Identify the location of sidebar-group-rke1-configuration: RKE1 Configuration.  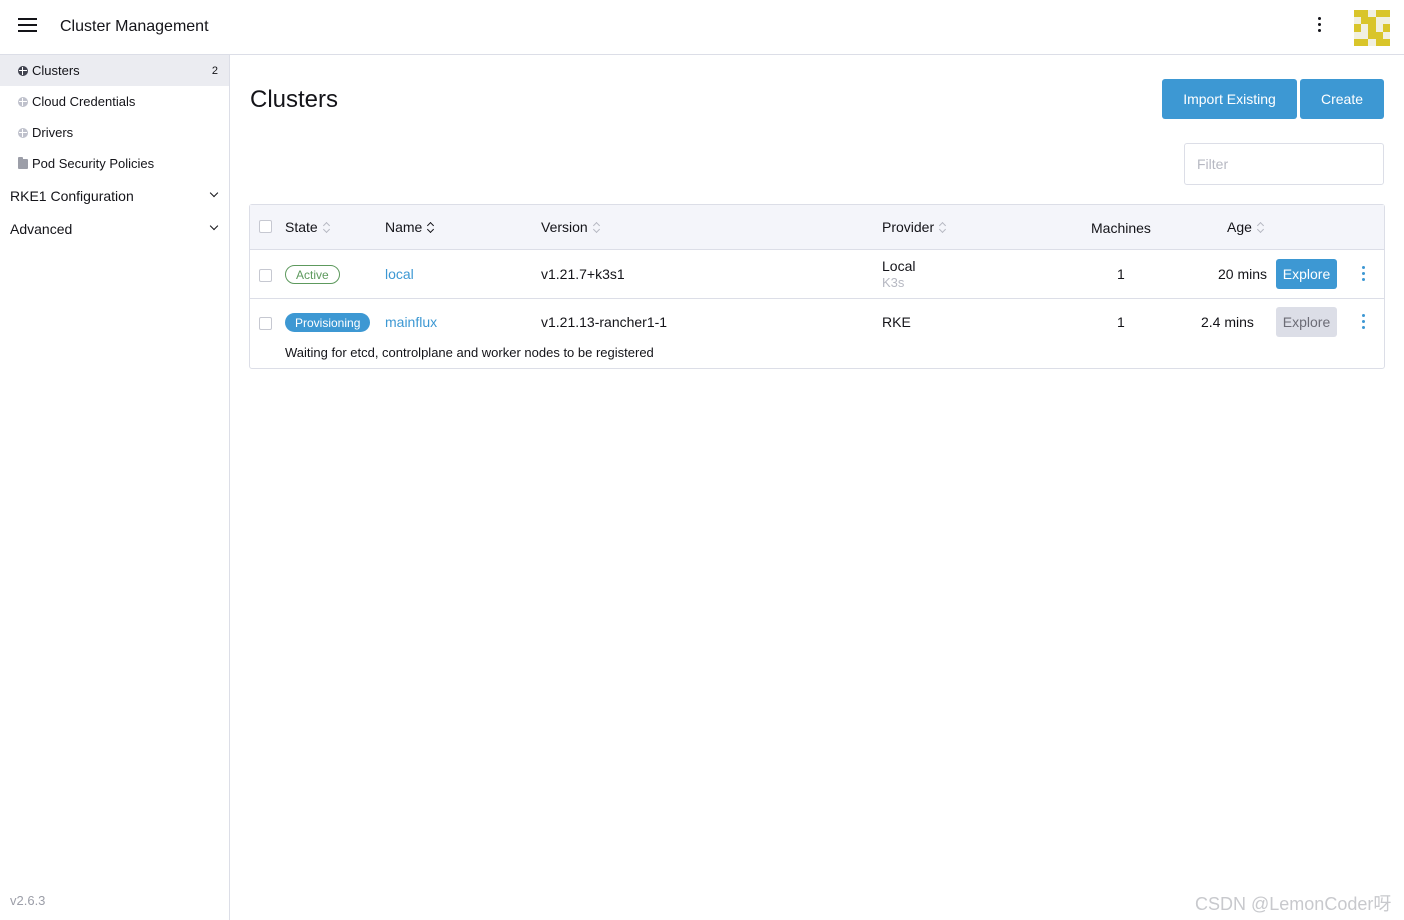
(114, 196).